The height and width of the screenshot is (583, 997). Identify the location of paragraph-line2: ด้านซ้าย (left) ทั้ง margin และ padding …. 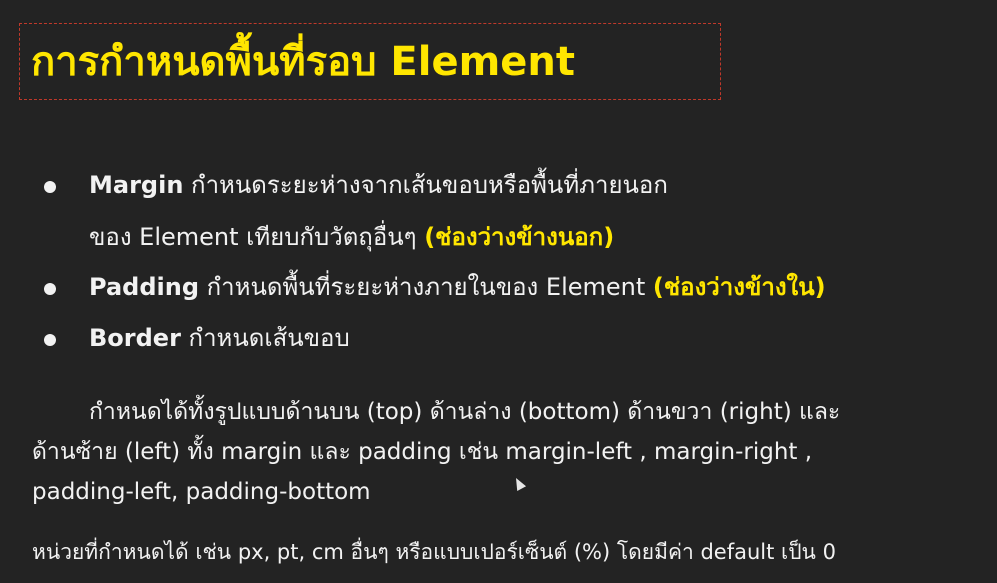
(422, 452).